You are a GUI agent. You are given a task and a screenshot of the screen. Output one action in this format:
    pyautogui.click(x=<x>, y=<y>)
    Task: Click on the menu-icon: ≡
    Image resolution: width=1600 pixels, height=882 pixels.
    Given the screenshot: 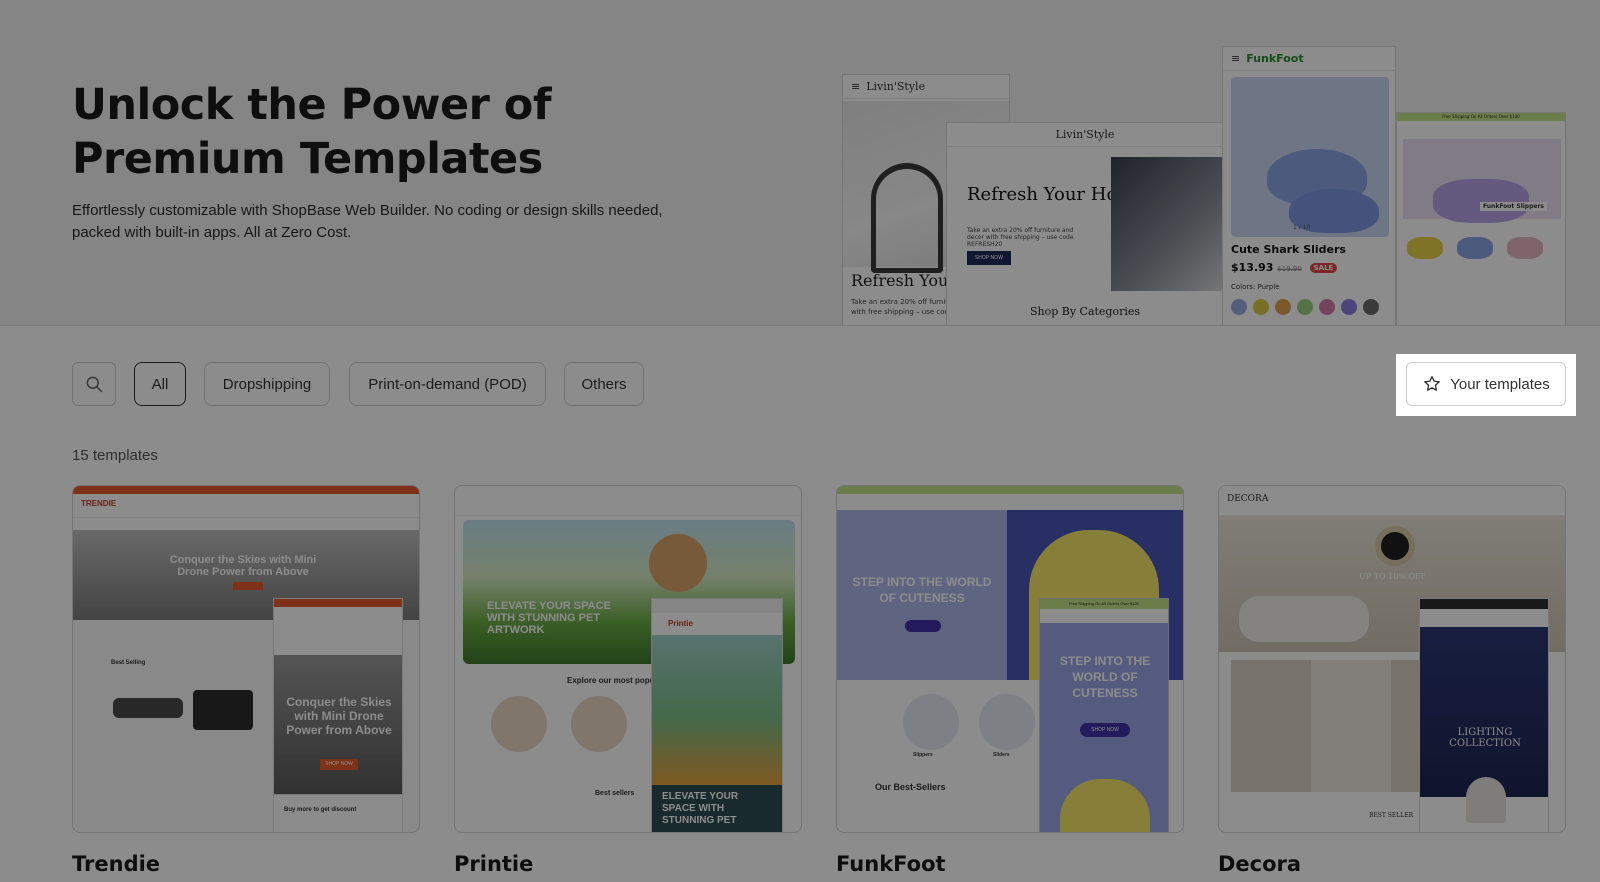 What is the action you would take?
    pyautogui.click(x=1236, y=58)
    